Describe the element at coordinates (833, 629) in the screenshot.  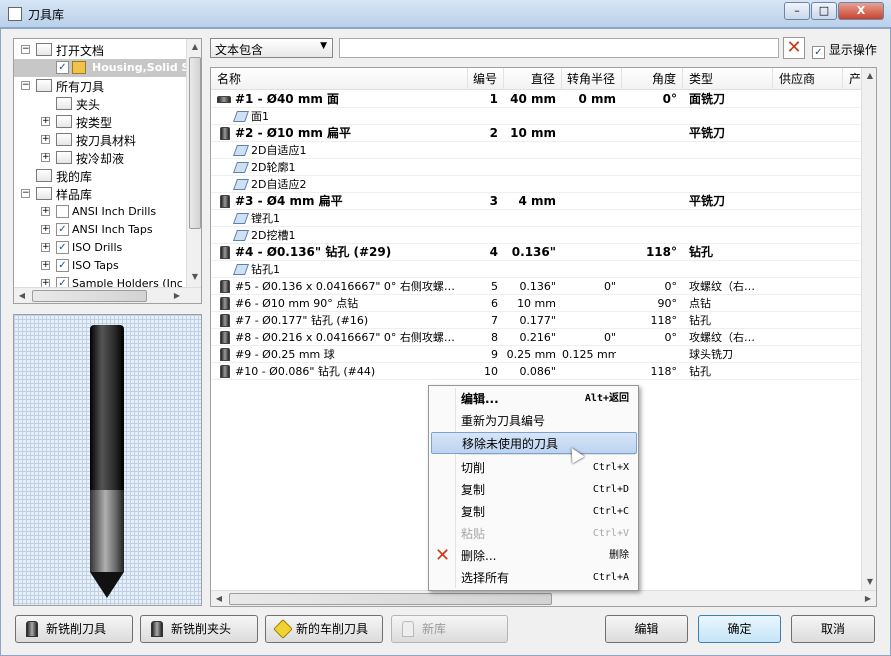
I see `cancel-button: 取消` at that location.